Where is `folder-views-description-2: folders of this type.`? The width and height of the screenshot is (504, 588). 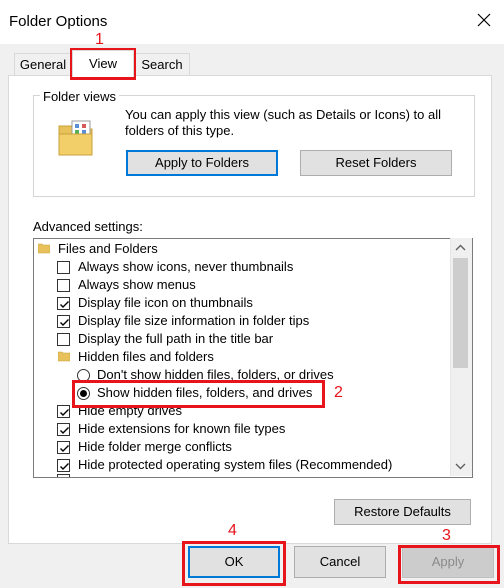 folder-views-description-2: folders of this type. is located at coordinates (180, 130).